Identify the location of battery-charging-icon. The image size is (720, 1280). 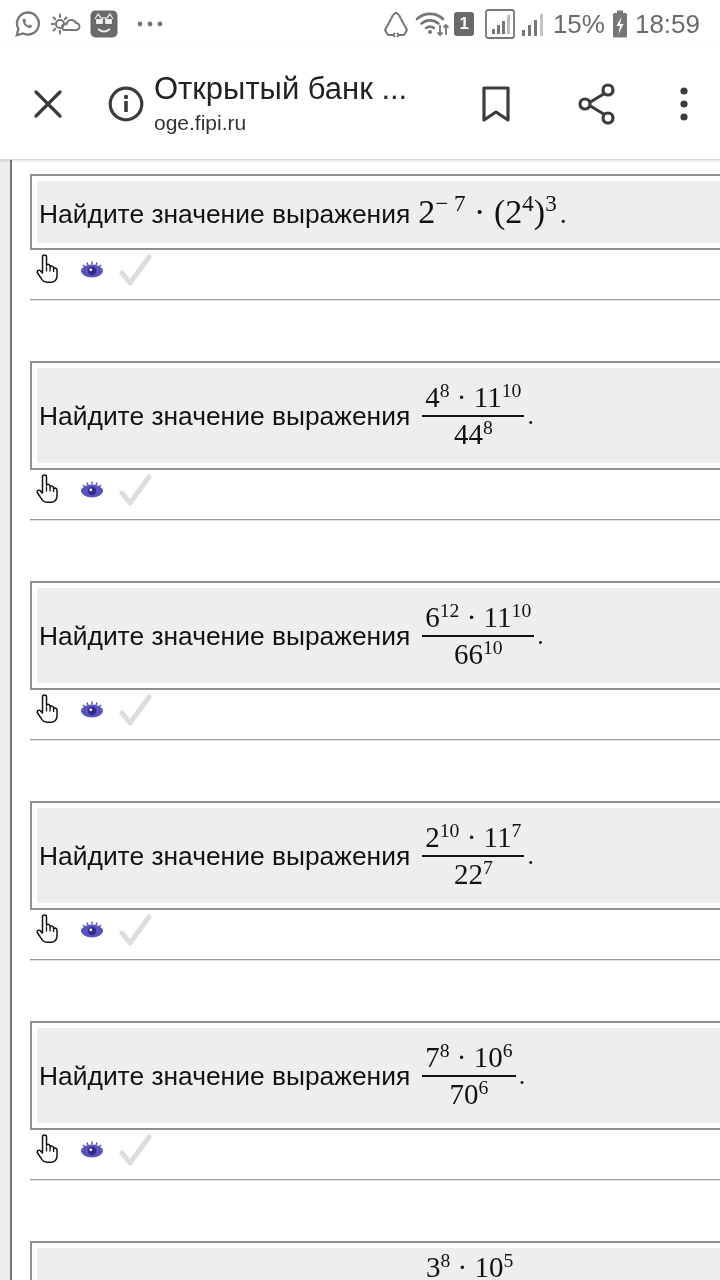
(619, 24).